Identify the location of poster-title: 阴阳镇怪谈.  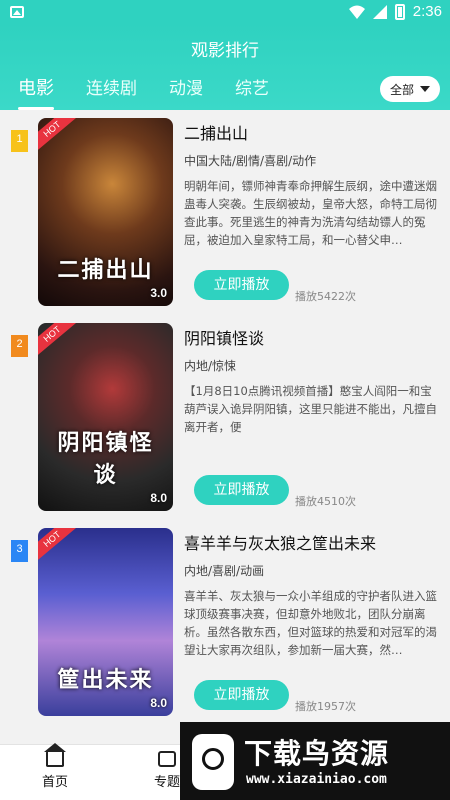
(105, 459).